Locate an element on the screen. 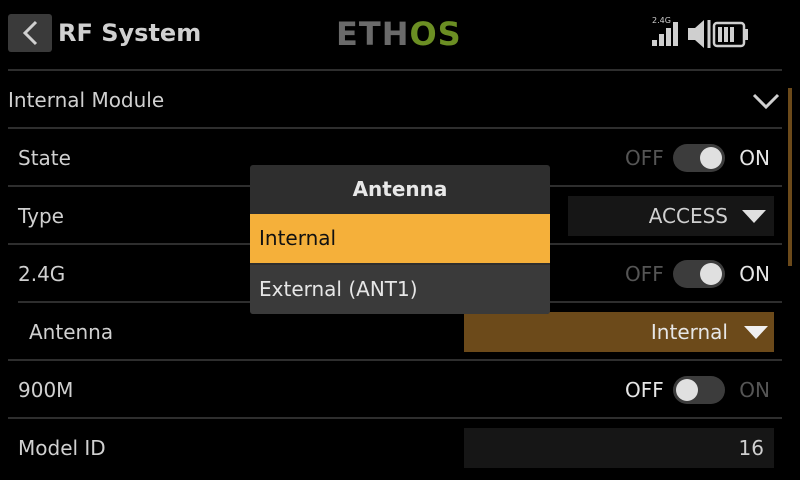 Image resolution: width=800 pixels, height=480 pixels. g24-toggle: OFF ON is located at coordinates (697, 274).